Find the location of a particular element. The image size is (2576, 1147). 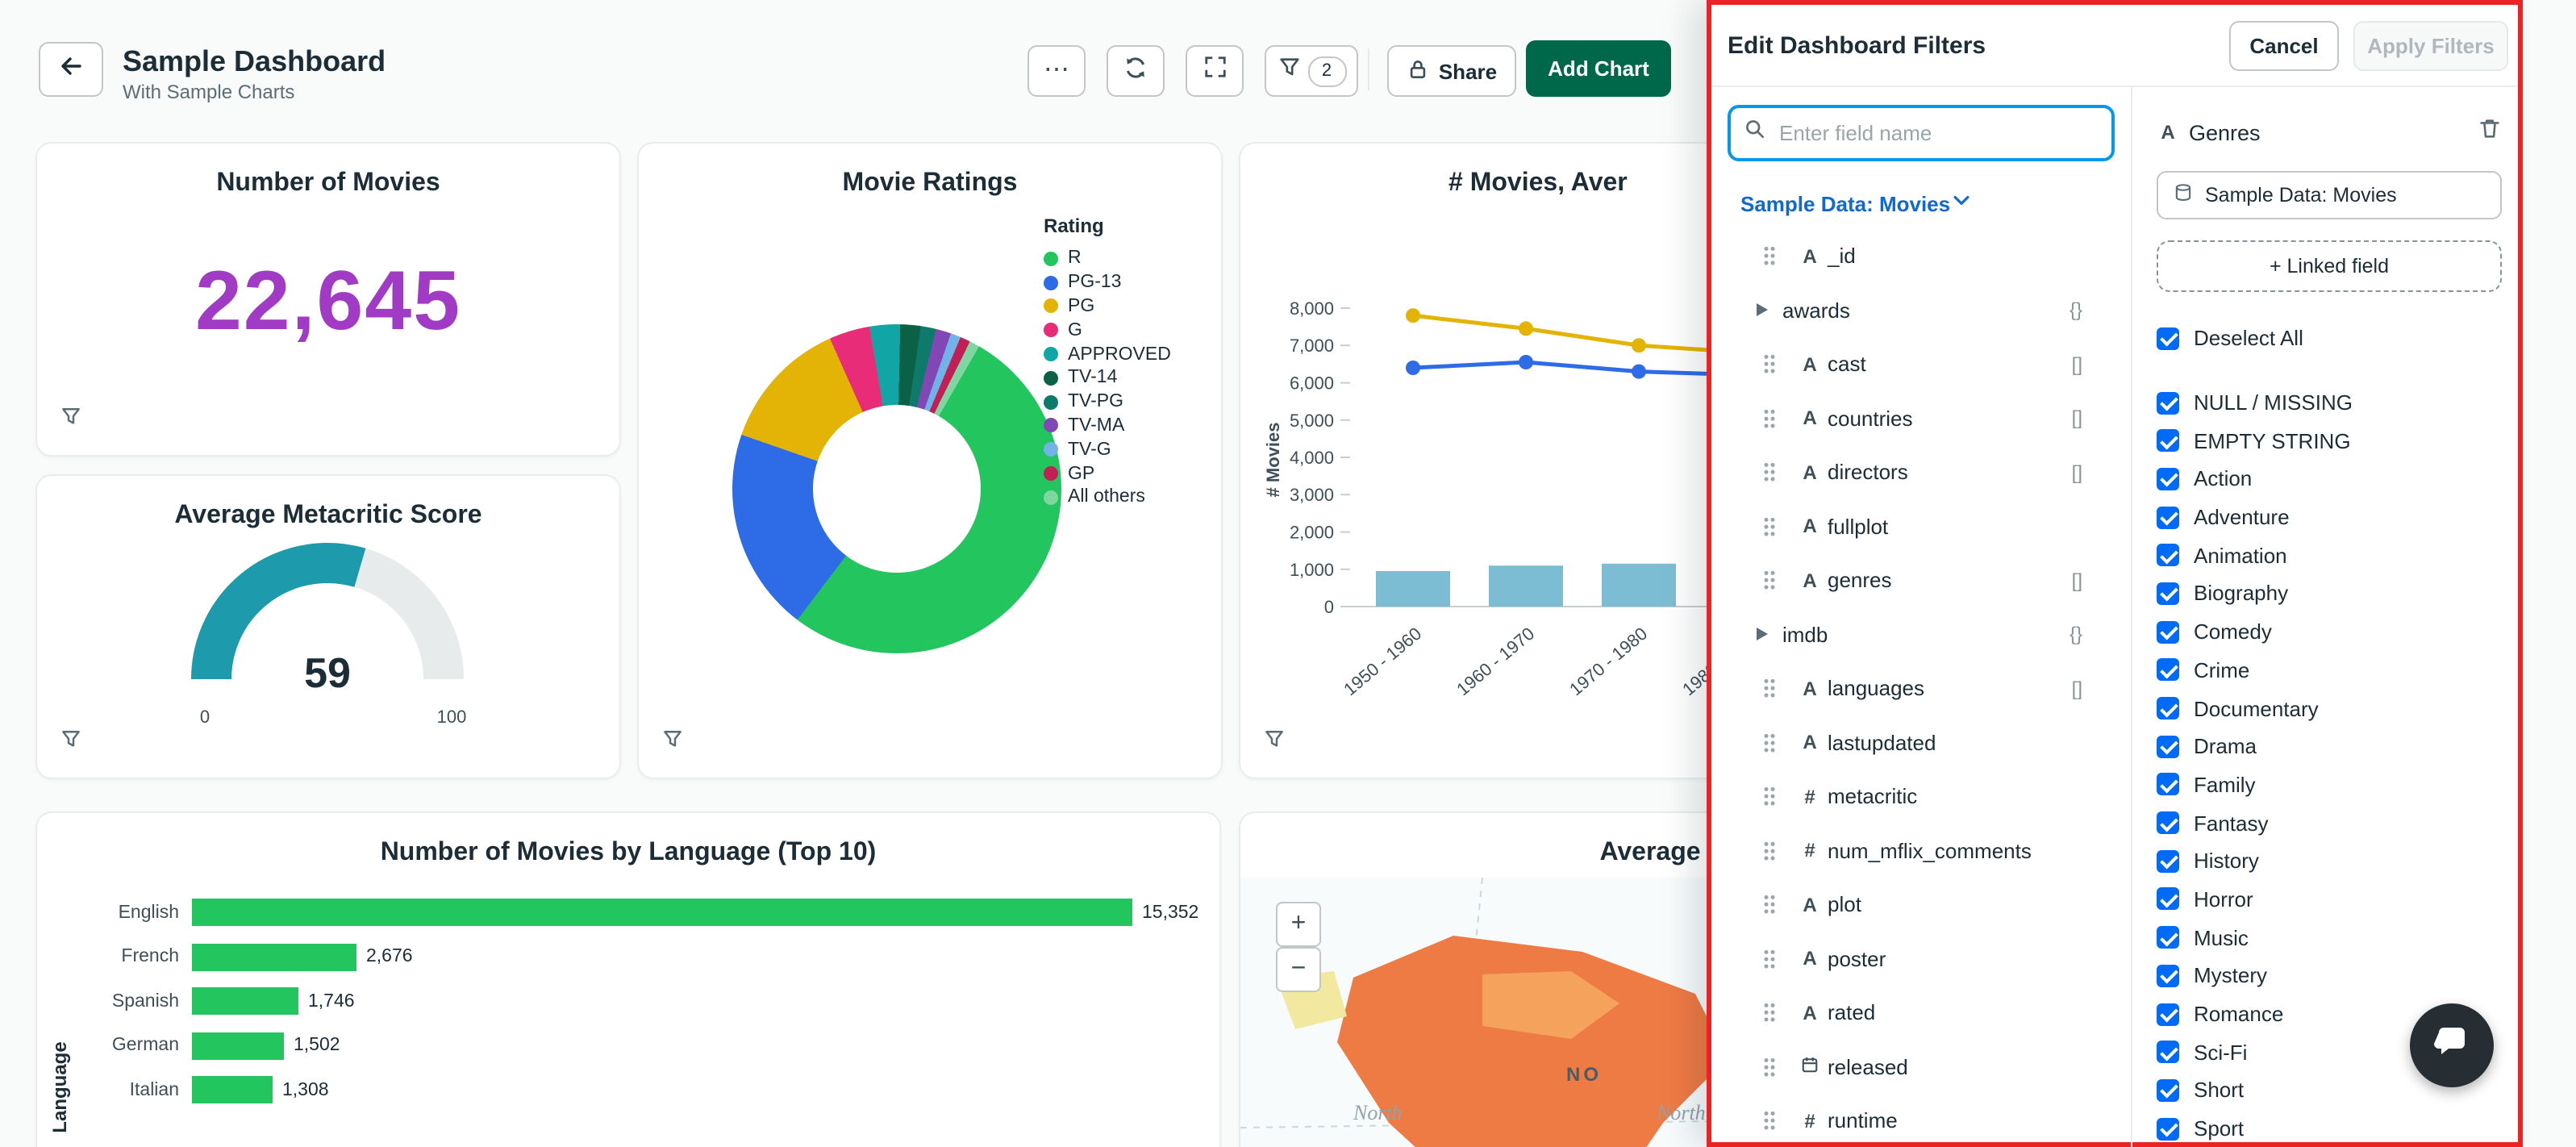

share-button: Share is located at coordinates (1451, 71).